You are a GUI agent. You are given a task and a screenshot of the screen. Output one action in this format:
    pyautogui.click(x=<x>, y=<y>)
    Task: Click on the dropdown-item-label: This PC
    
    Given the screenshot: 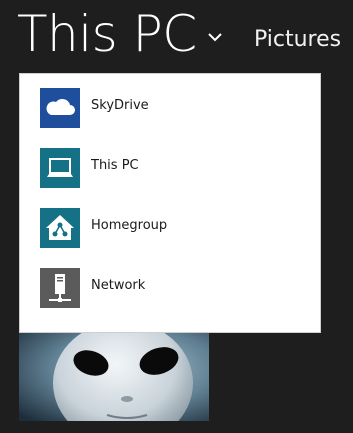 What is the action you would take?
    pyautogui.click(x=115, y=165)
    